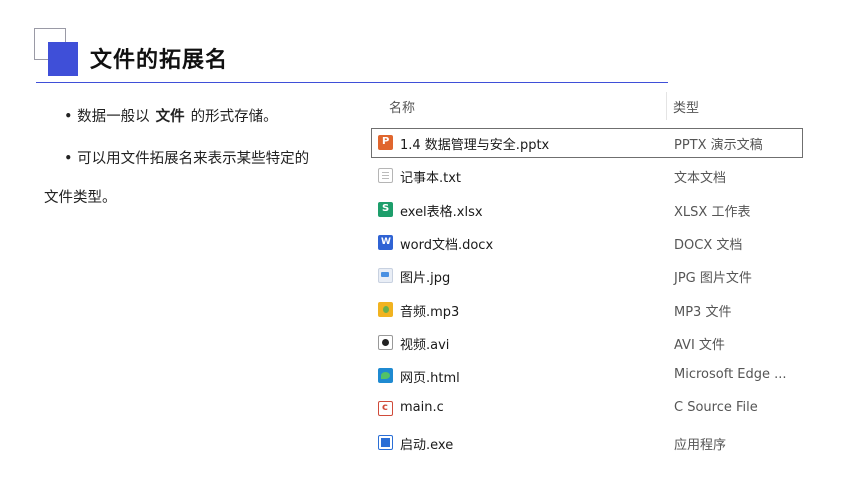 The width and height of the screenshot is (860, 484). What do you see at coordinates (582, 210) in the screenshot?
I see `file-row: exel表格.xlsx XLSX 工作表` at bounding box center [582, 210].